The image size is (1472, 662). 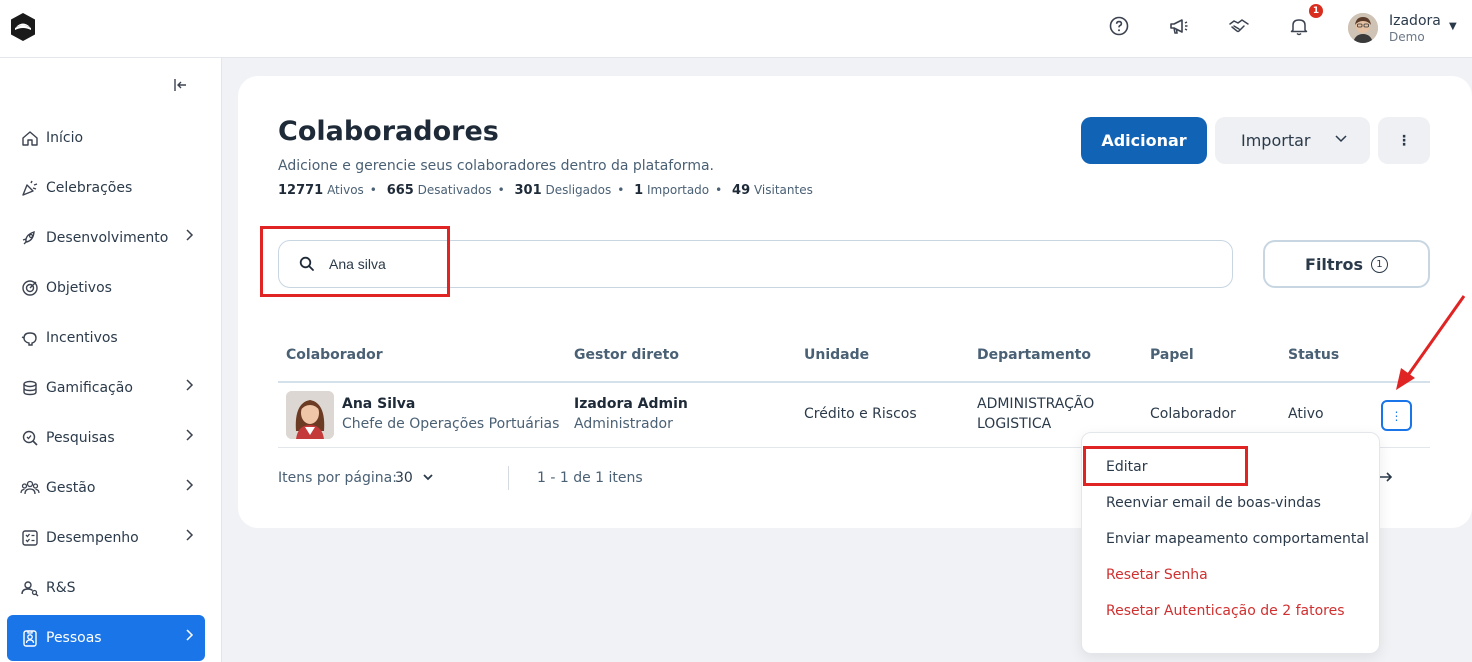 What do you see at coordinates (1407, 37) in the screenshot?
I see `user-role: Demo` at bounding box center [1407, 37].